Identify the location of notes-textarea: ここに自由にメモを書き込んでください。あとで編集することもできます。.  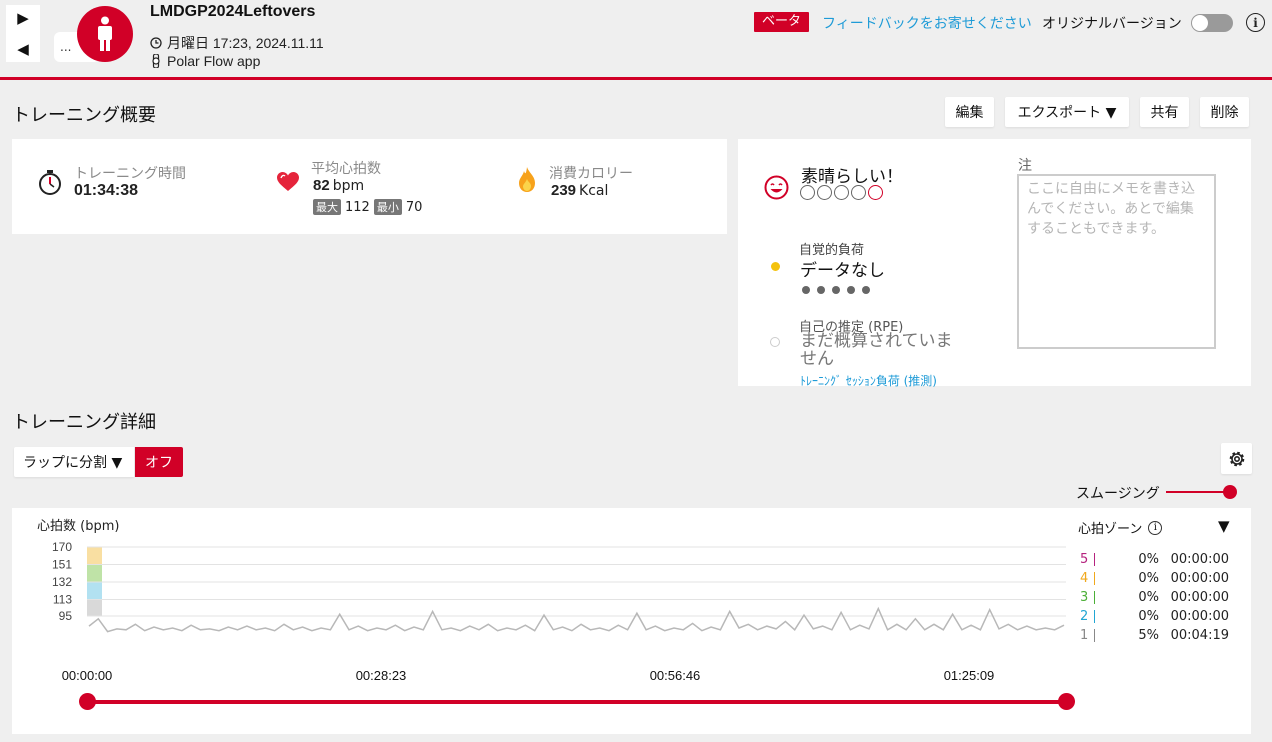
(1116, 261).